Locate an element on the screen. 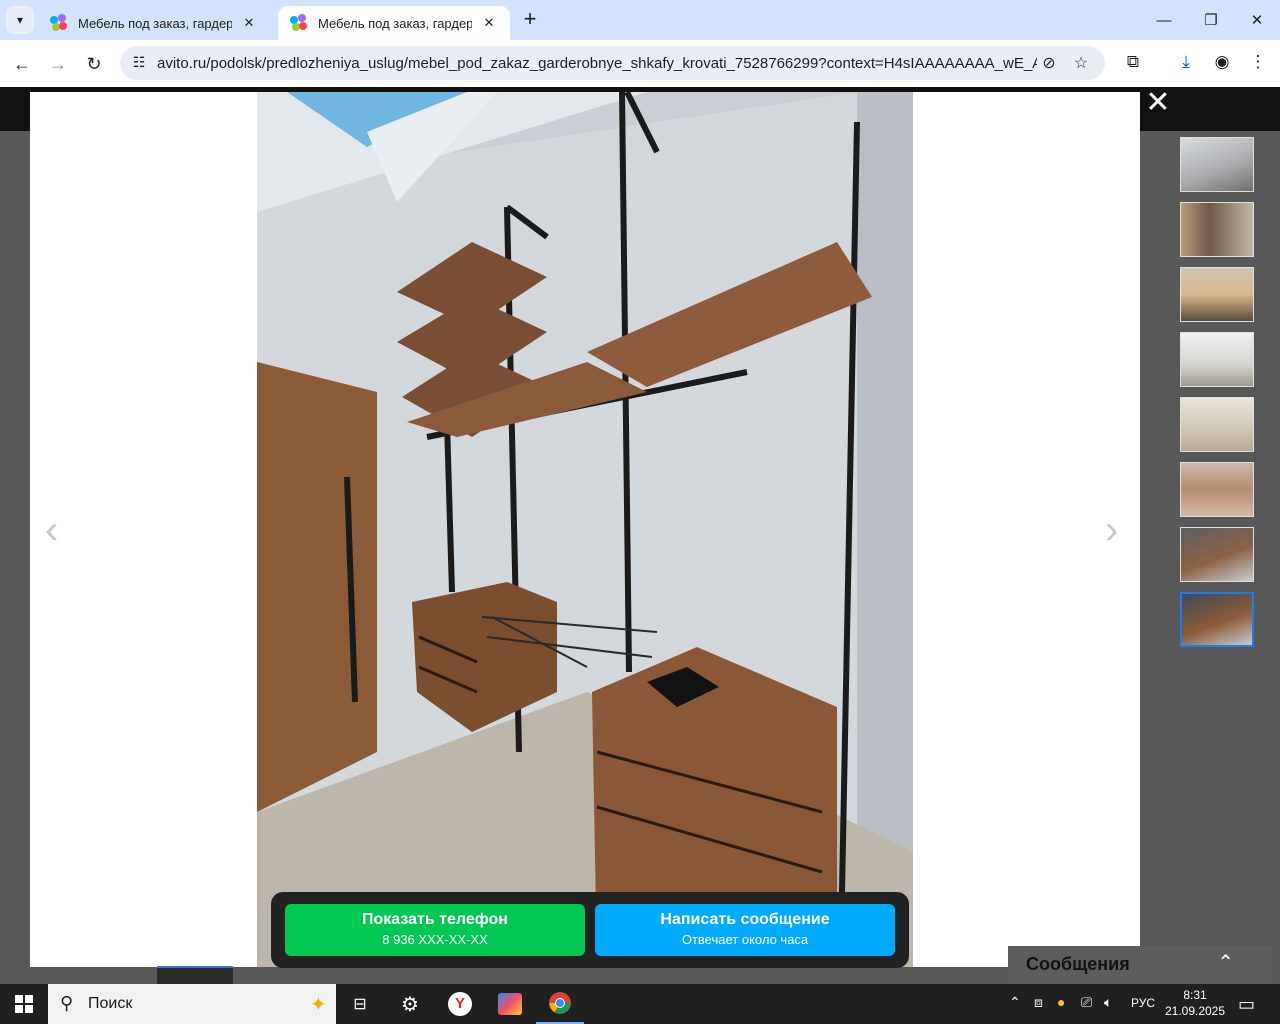  extensions-icon: ⧉ is located at coordinates (1133, 64).